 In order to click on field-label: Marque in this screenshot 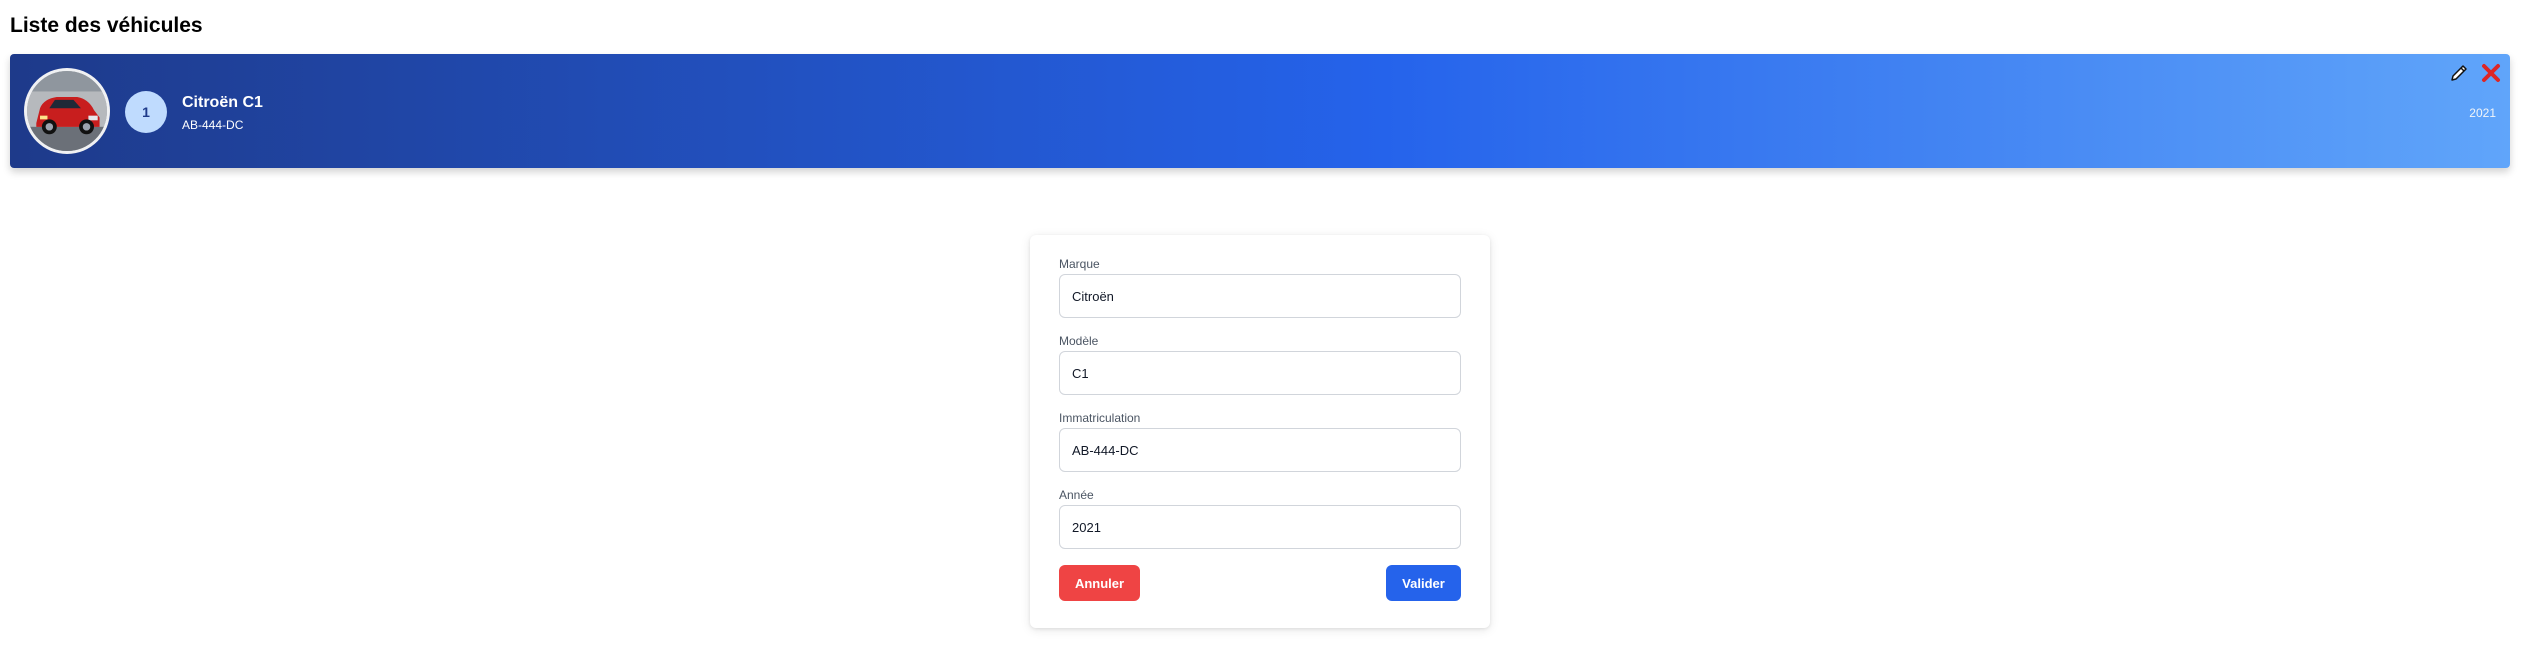, I will do `click(1079, 264)`.